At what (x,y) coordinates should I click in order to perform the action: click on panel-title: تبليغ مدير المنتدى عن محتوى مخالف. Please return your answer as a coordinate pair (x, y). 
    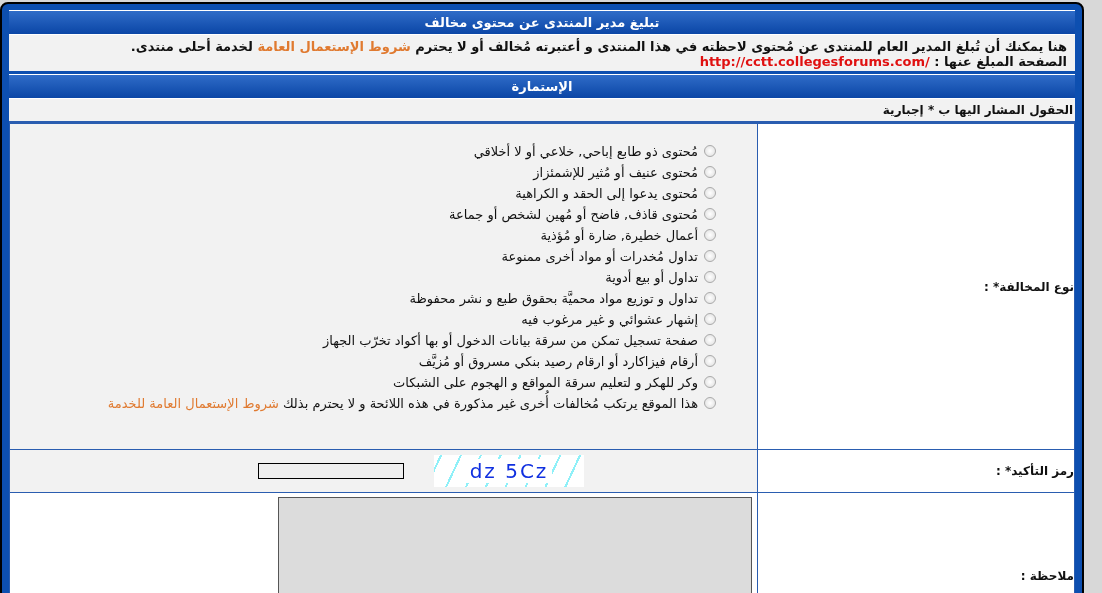
    Looking at the image, I should click on (542, 22).